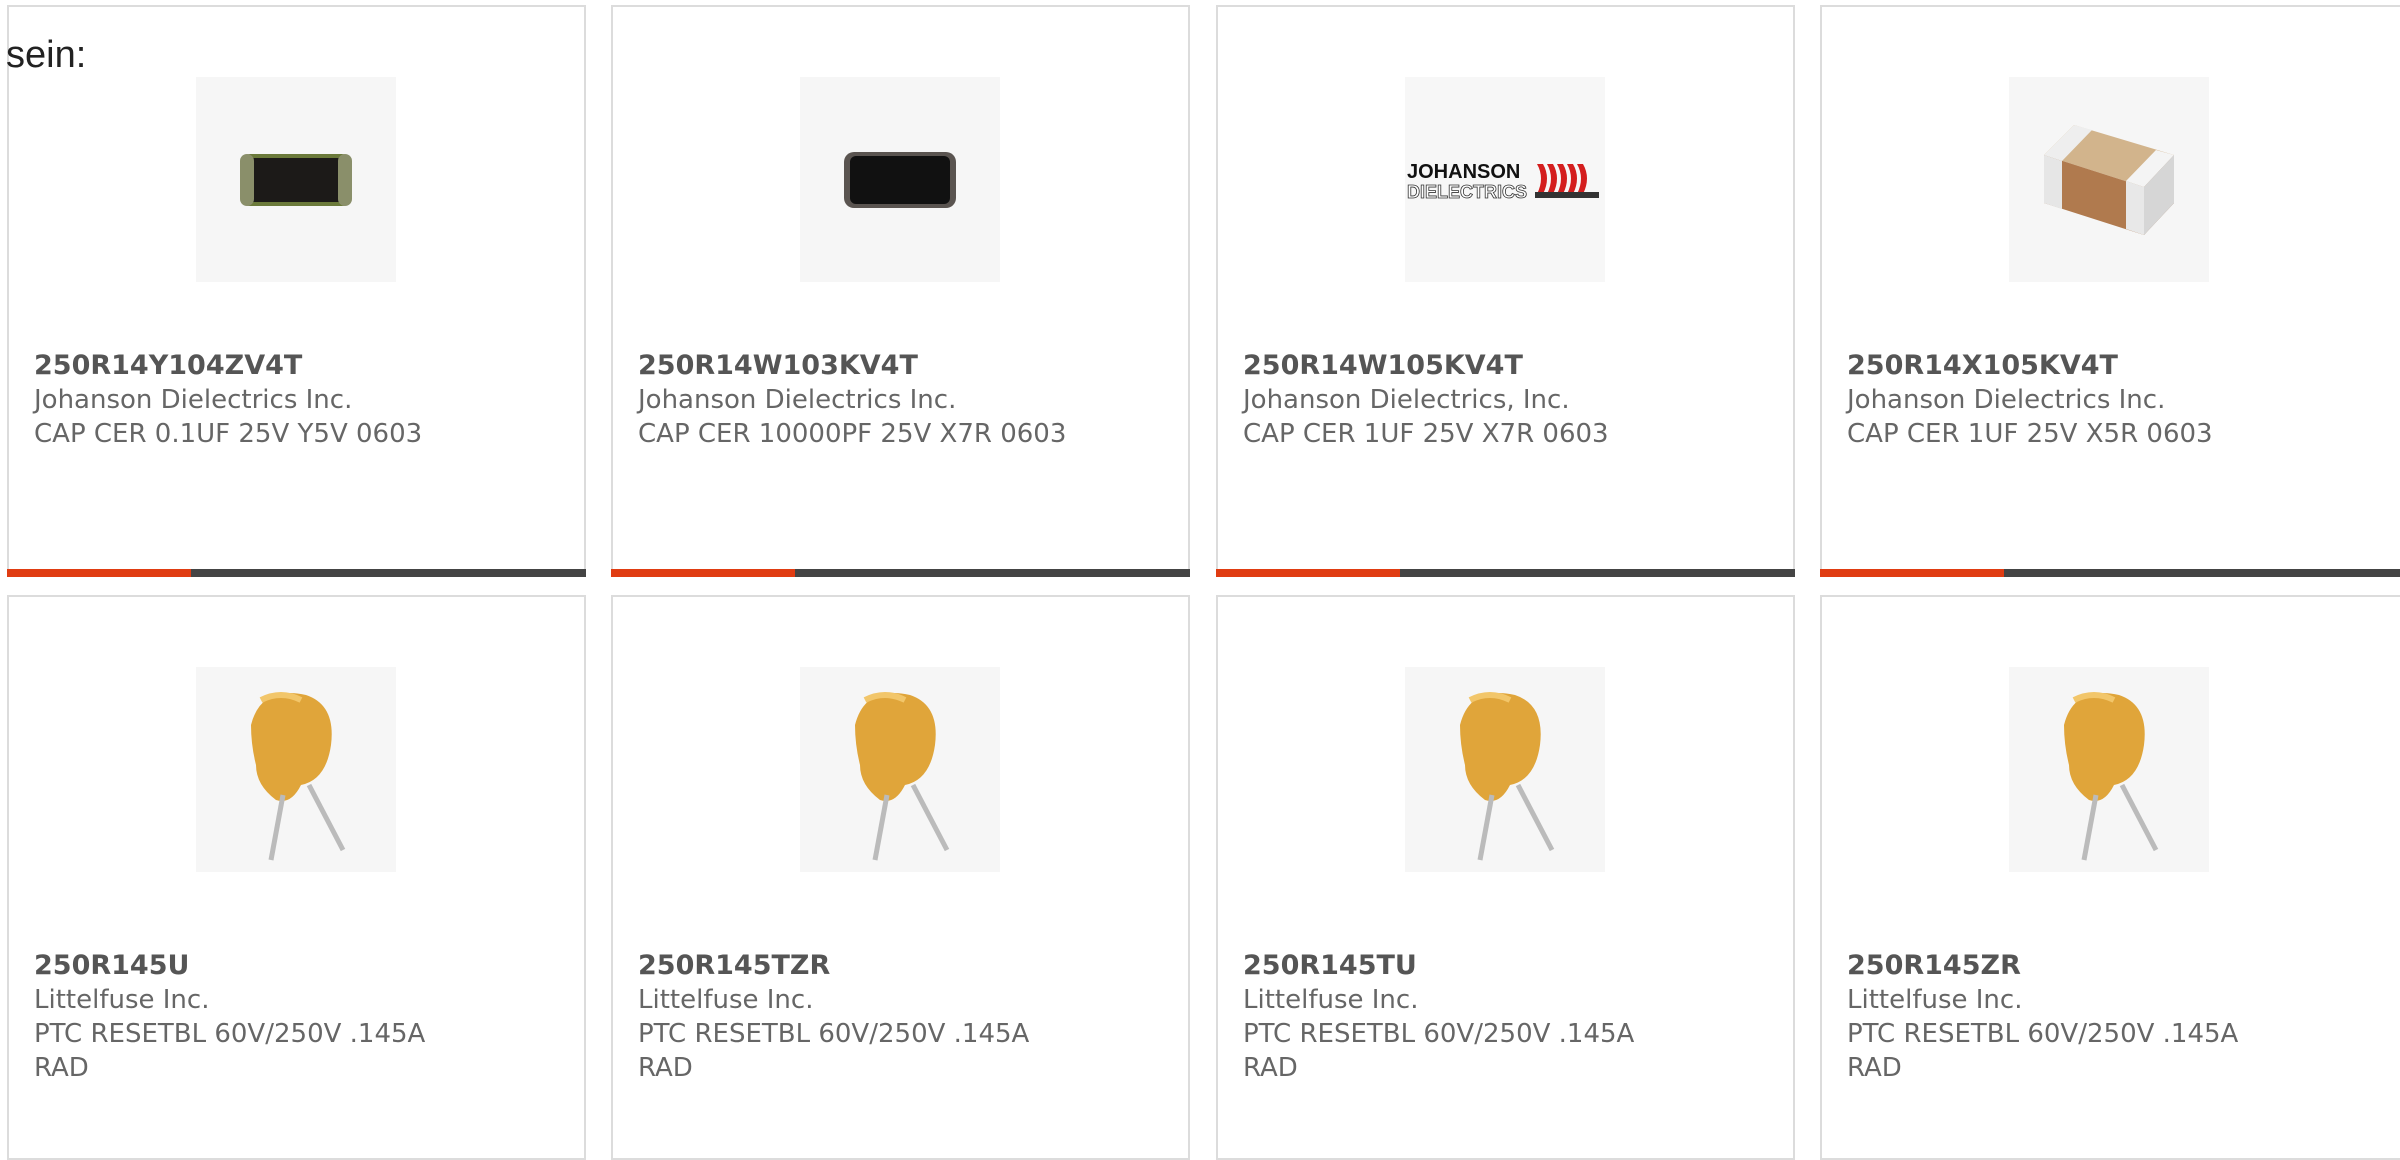 The image size is (2400, 1160). I want to click on description: CAP CER 1UF 25V X7R 0603, so click(1426, 434).